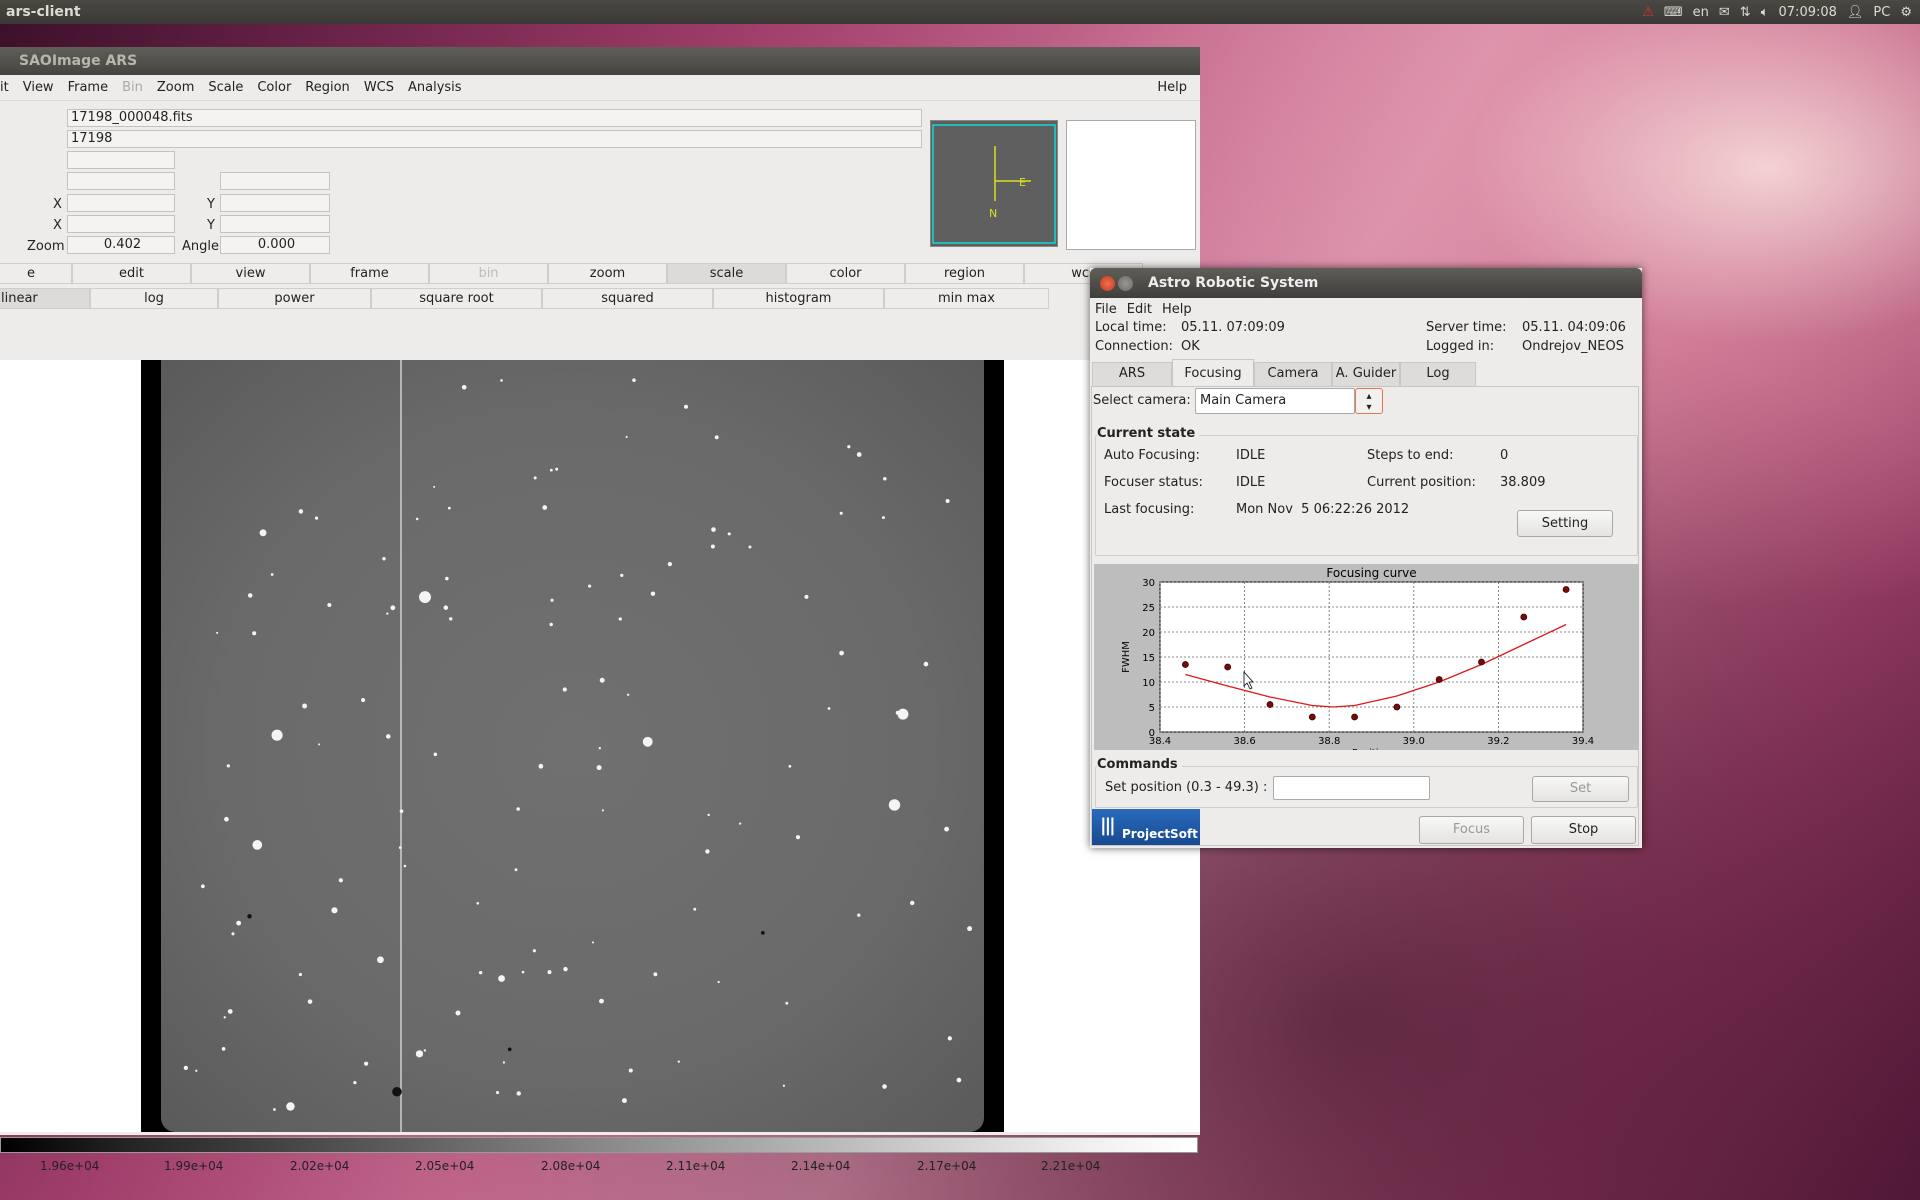 Image resolution: width=1920 pixels, height=1200 pixels. What do you see at coordinates (1106, 309) in the screenshot?
I see `menu-file: File` at bounding box center [1106, 309].